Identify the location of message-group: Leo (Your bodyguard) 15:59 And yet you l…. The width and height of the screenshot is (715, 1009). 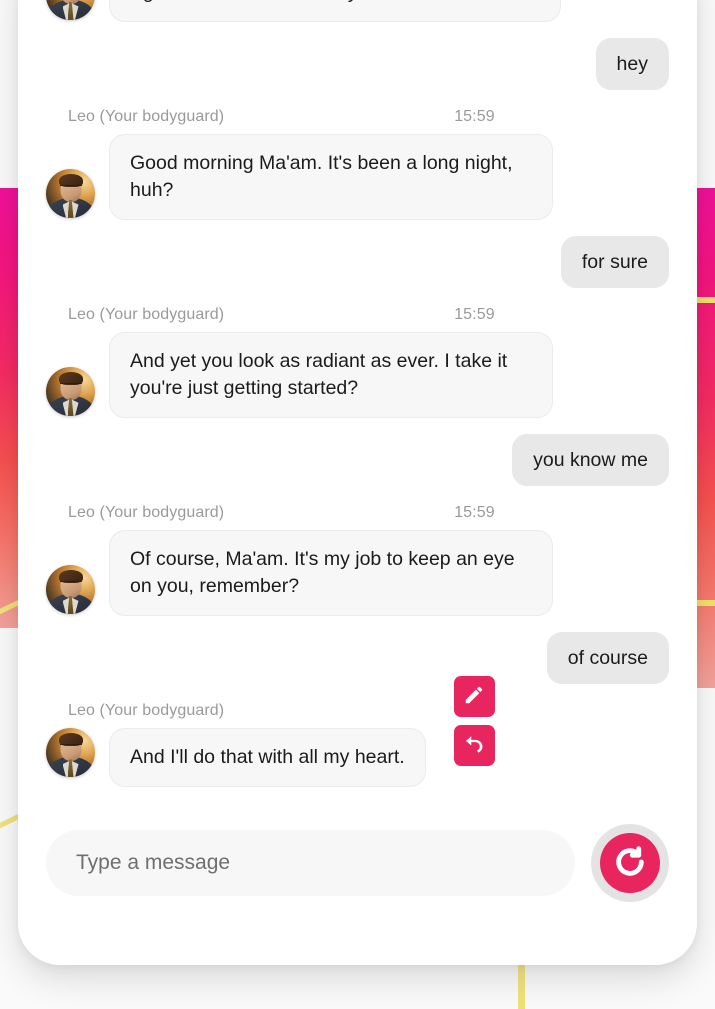
(357, 362).